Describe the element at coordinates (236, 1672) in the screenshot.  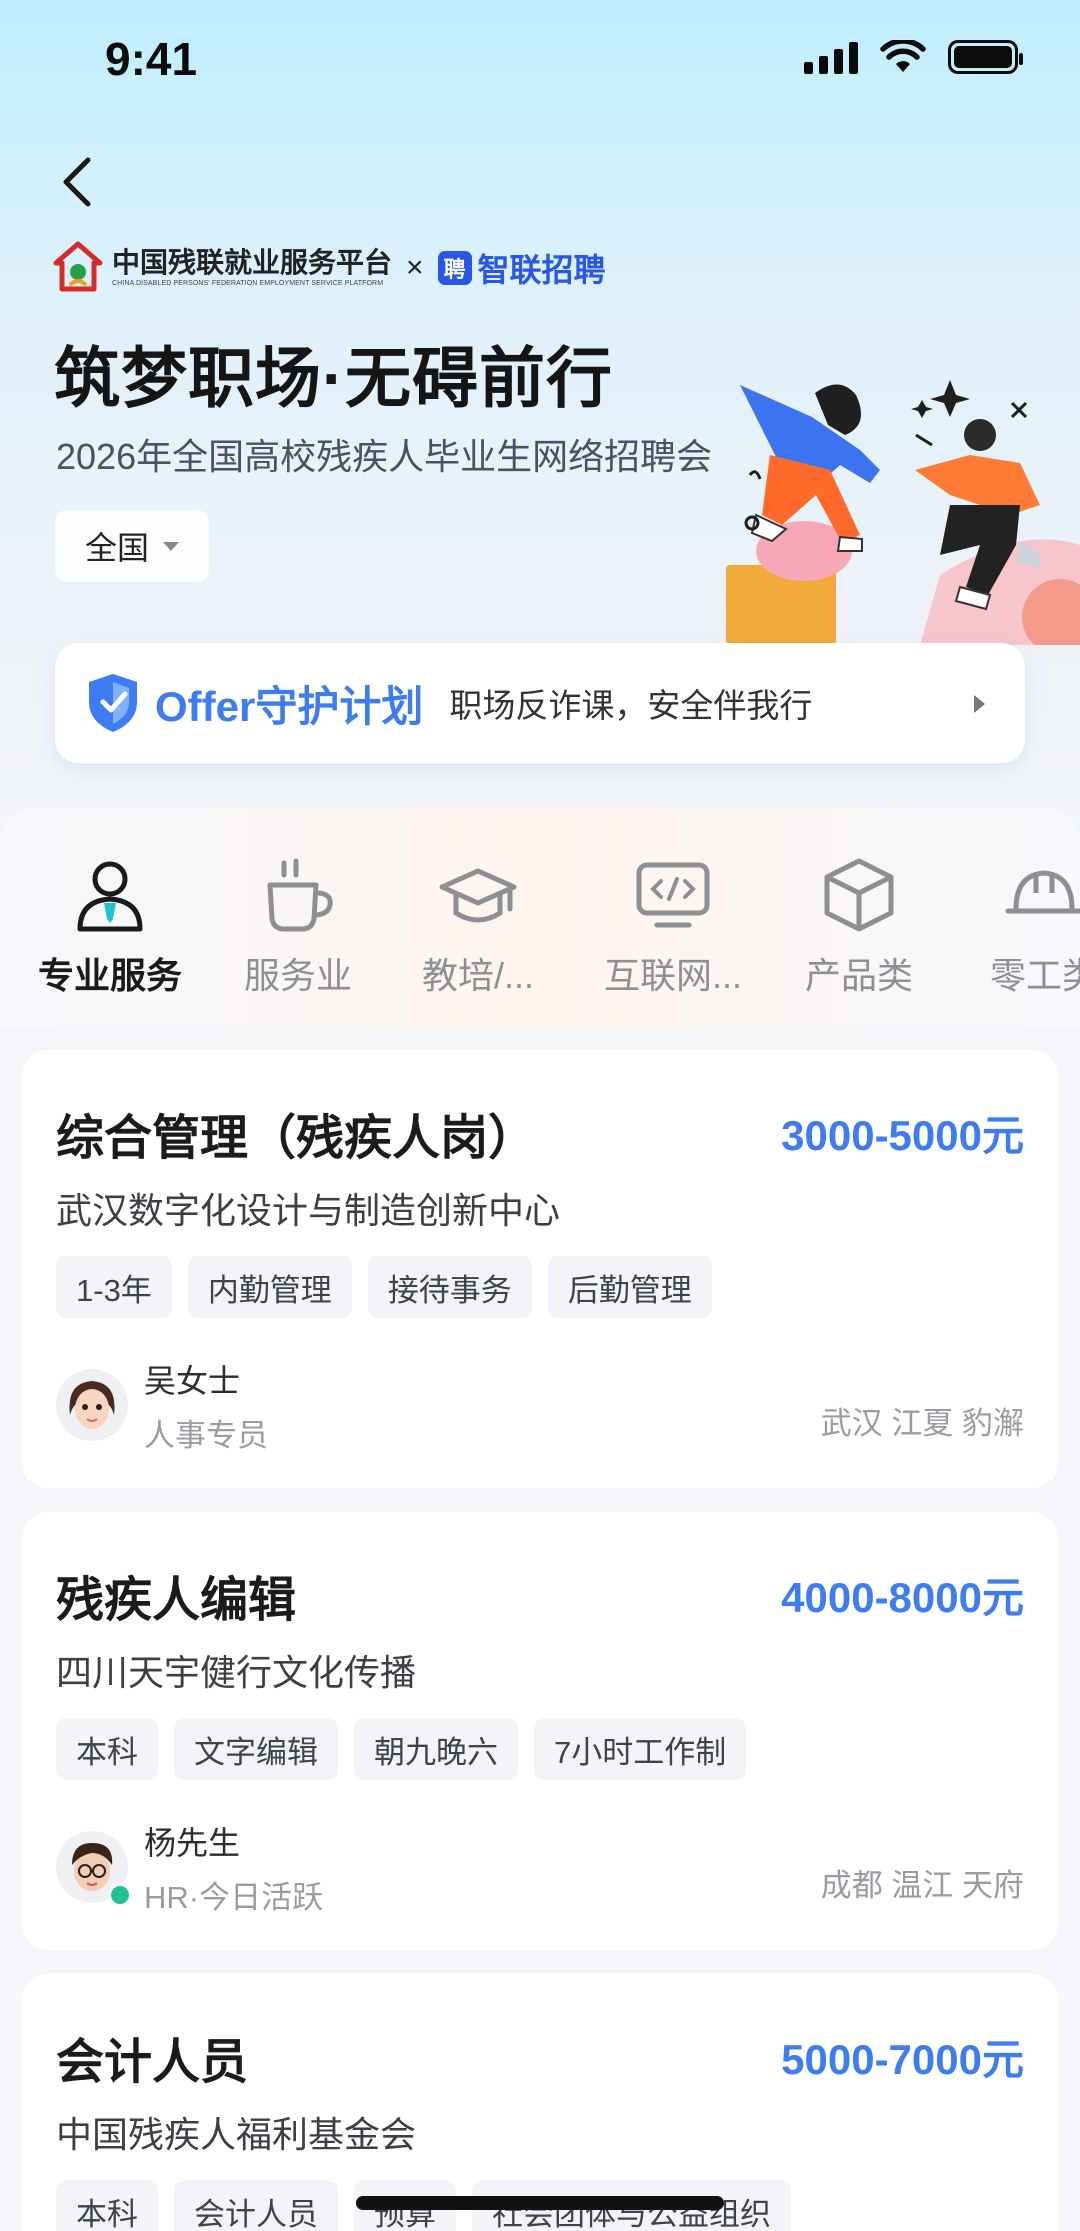
I see `company-name: 四川天宇健行文化传播` at that location.